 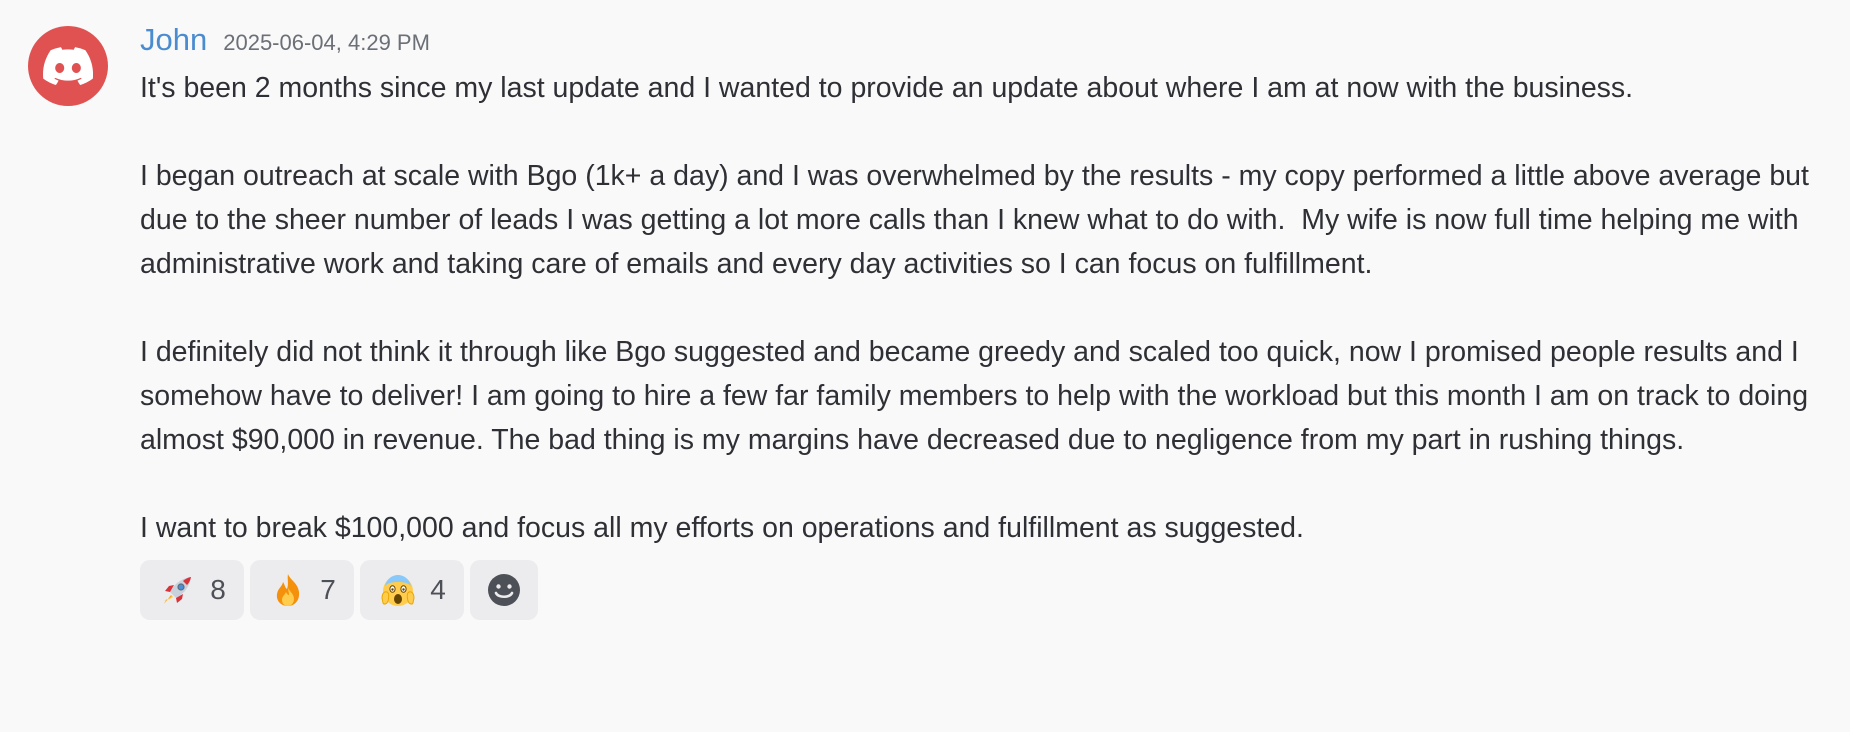 I want to click on discord-logo-icon, so click(x=68, y=66).